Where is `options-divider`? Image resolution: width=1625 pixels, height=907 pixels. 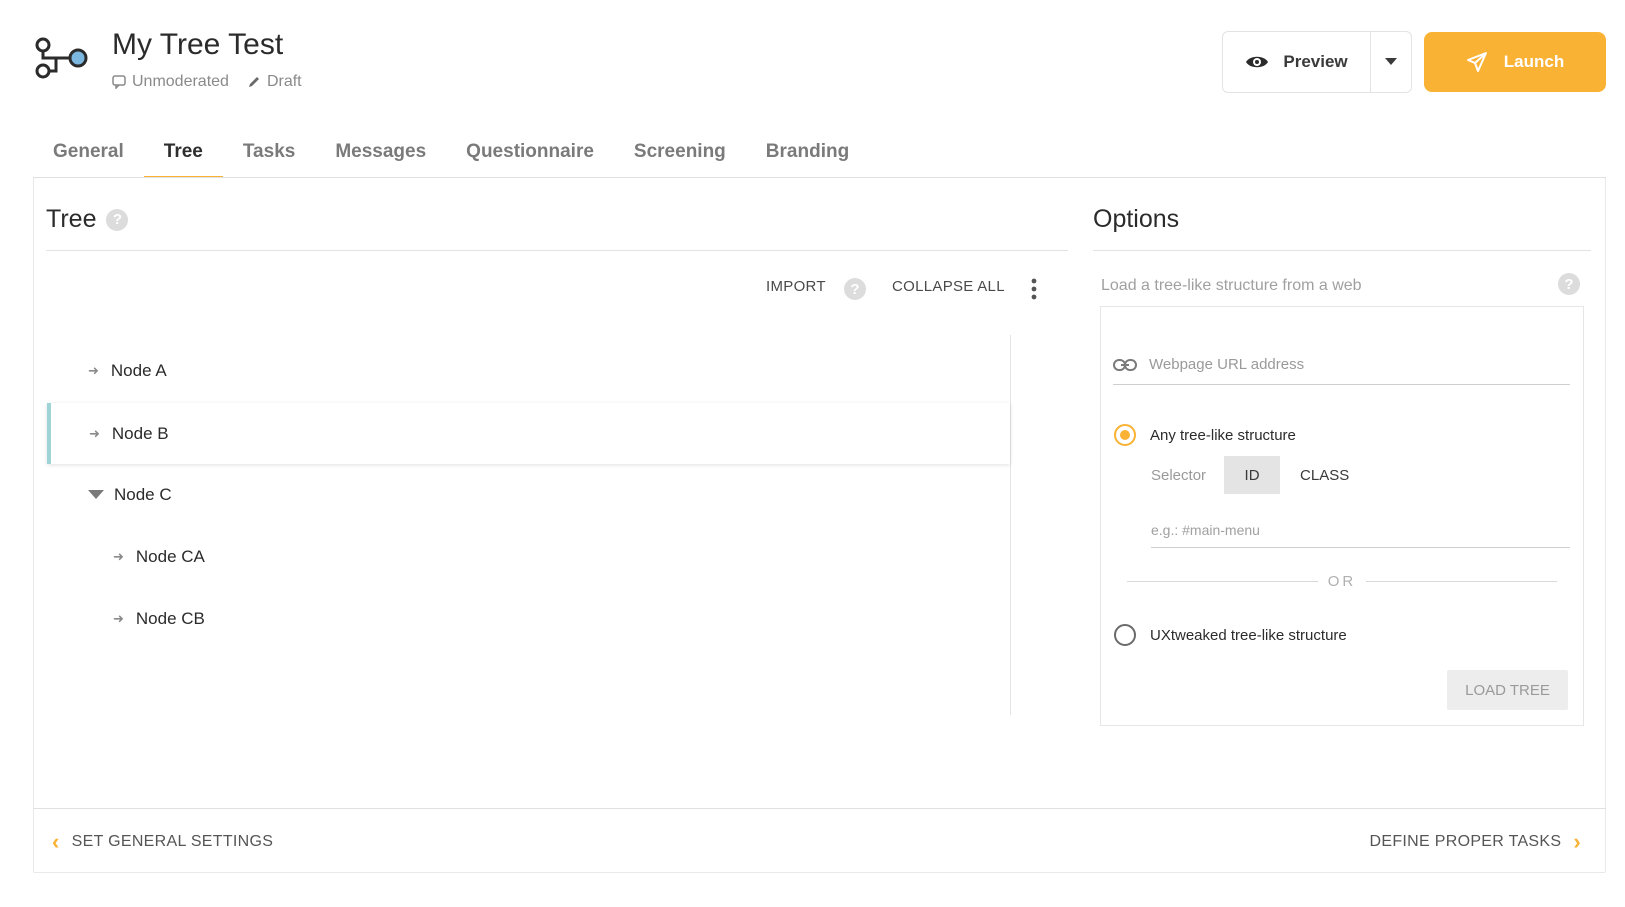 options-divider is located at coordinates (1342, 250).